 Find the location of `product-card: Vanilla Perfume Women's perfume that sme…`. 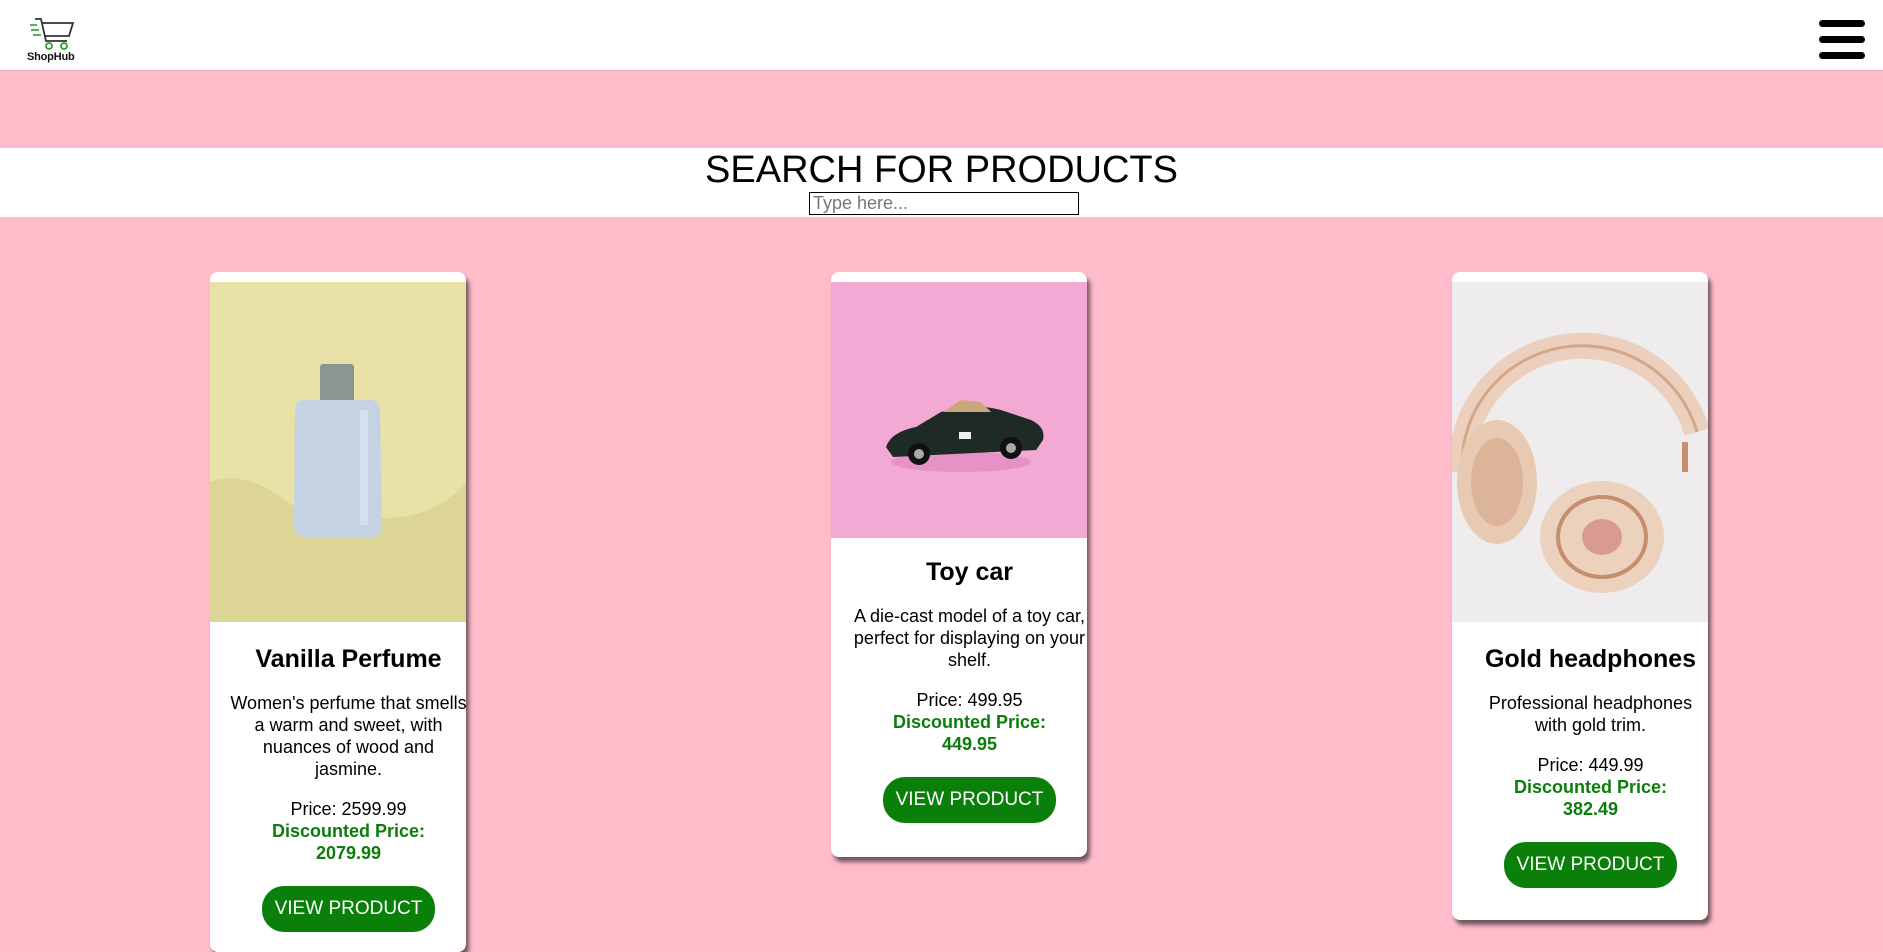

product-card: Vanilla Perfume Women's perfume that sme… is located at coordinates (338, 612).